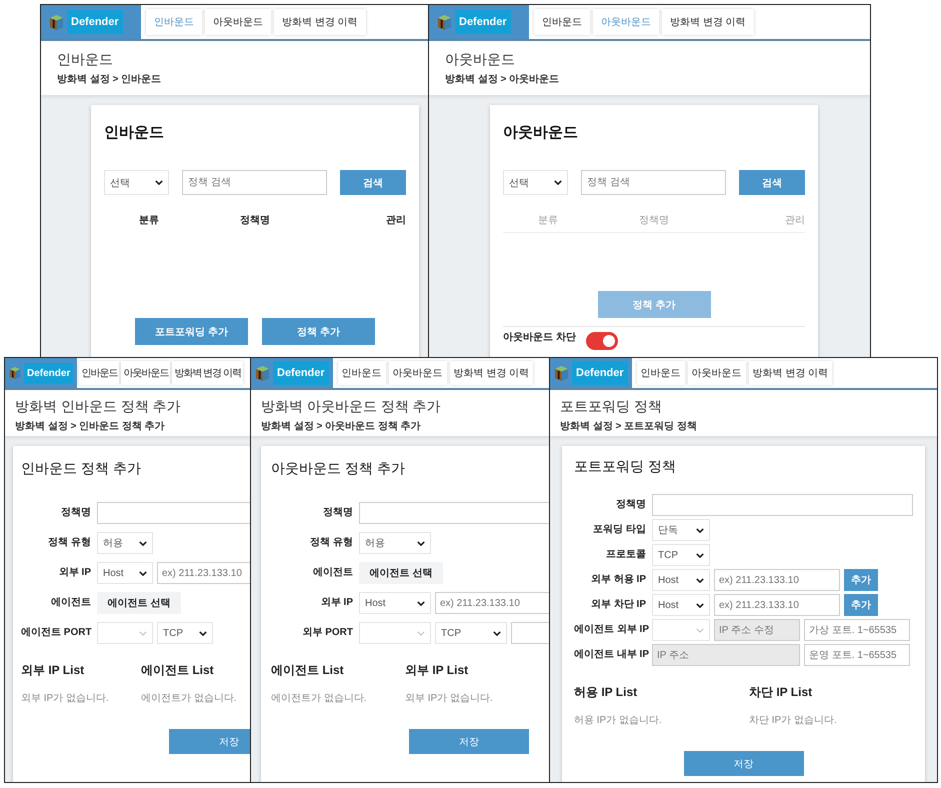  What do you see at coordinates (681, 530) in the screenshot?
I see `select-field: 단독` at bounding box center [681, 530].